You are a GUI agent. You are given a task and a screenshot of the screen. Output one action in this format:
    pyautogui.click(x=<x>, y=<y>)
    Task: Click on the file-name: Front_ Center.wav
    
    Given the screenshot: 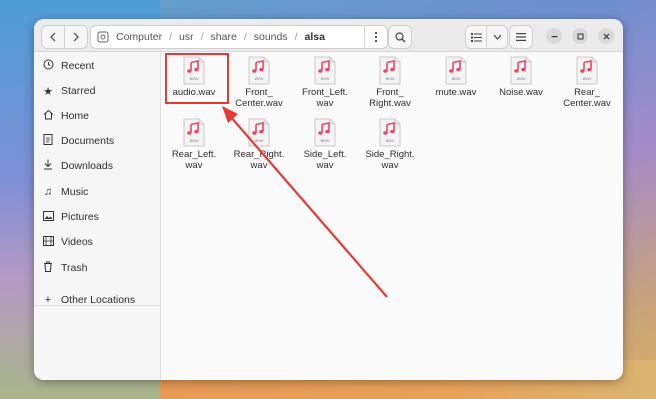 What is the action you would take?
    pyautogui.click(x=259, y=98)
    